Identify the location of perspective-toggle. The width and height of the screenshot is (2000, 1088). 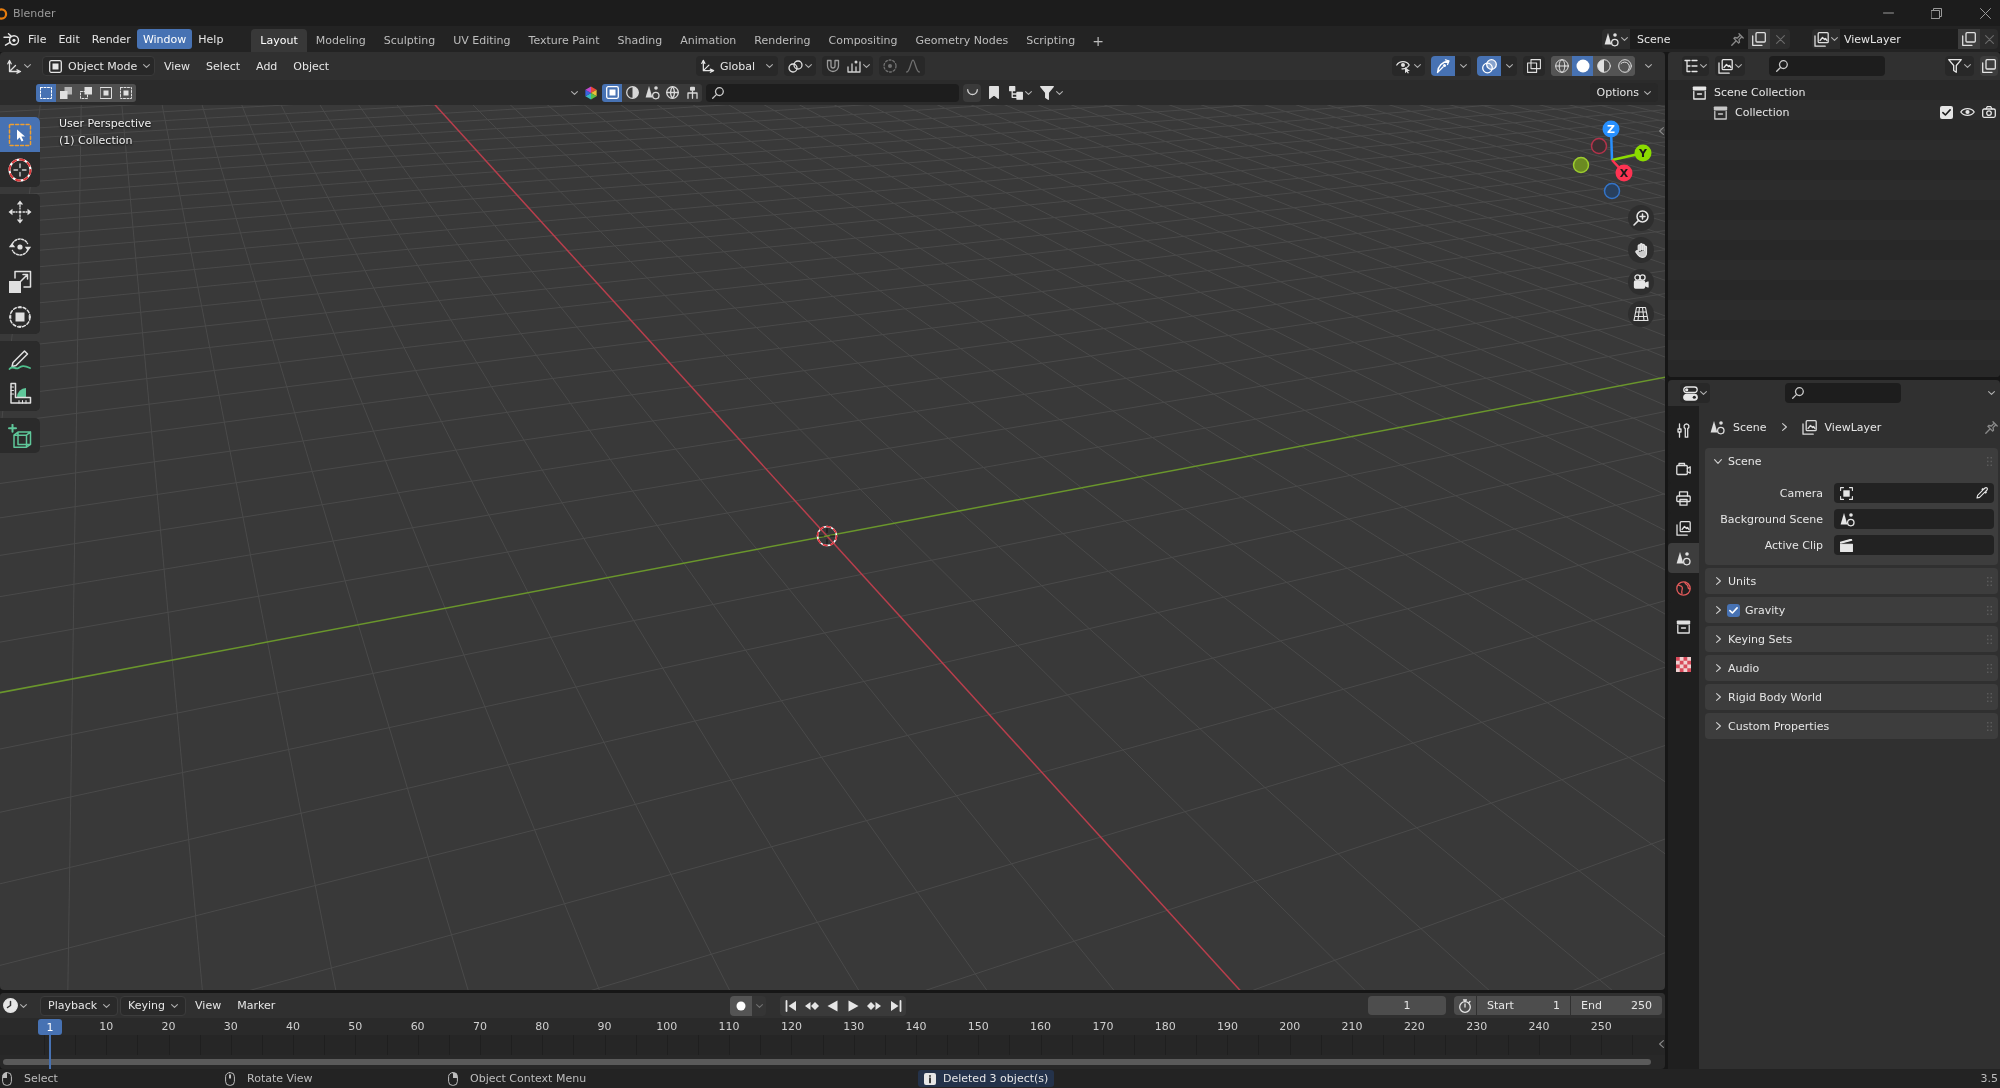
(1641, 314).